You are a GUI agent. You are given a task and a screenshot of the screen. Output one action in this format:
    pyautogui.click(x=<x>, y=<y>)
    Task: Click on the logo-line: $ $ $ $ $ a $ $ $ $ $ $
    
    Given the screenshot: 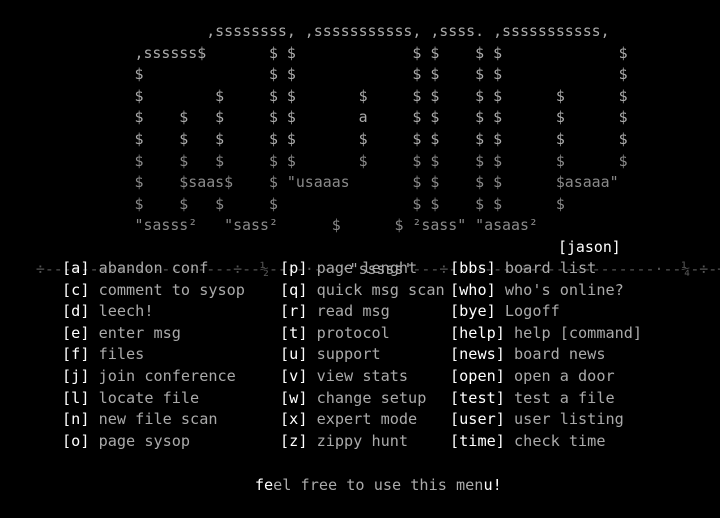 What is the action you would take?
    pyautogui.click(x=314, y=117)
    